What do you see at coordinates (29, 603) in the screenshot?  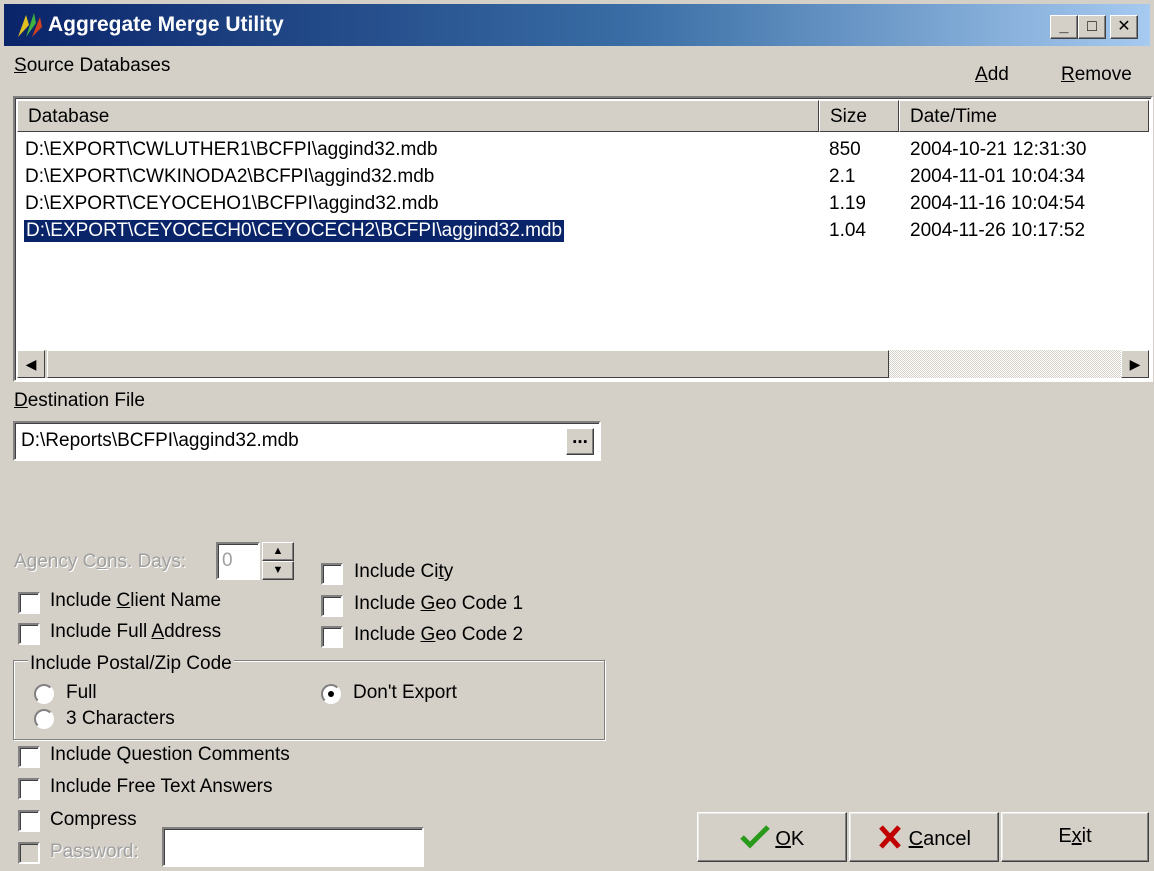 I see `include-client-name-checkbox` at bounding box center [29, 603].